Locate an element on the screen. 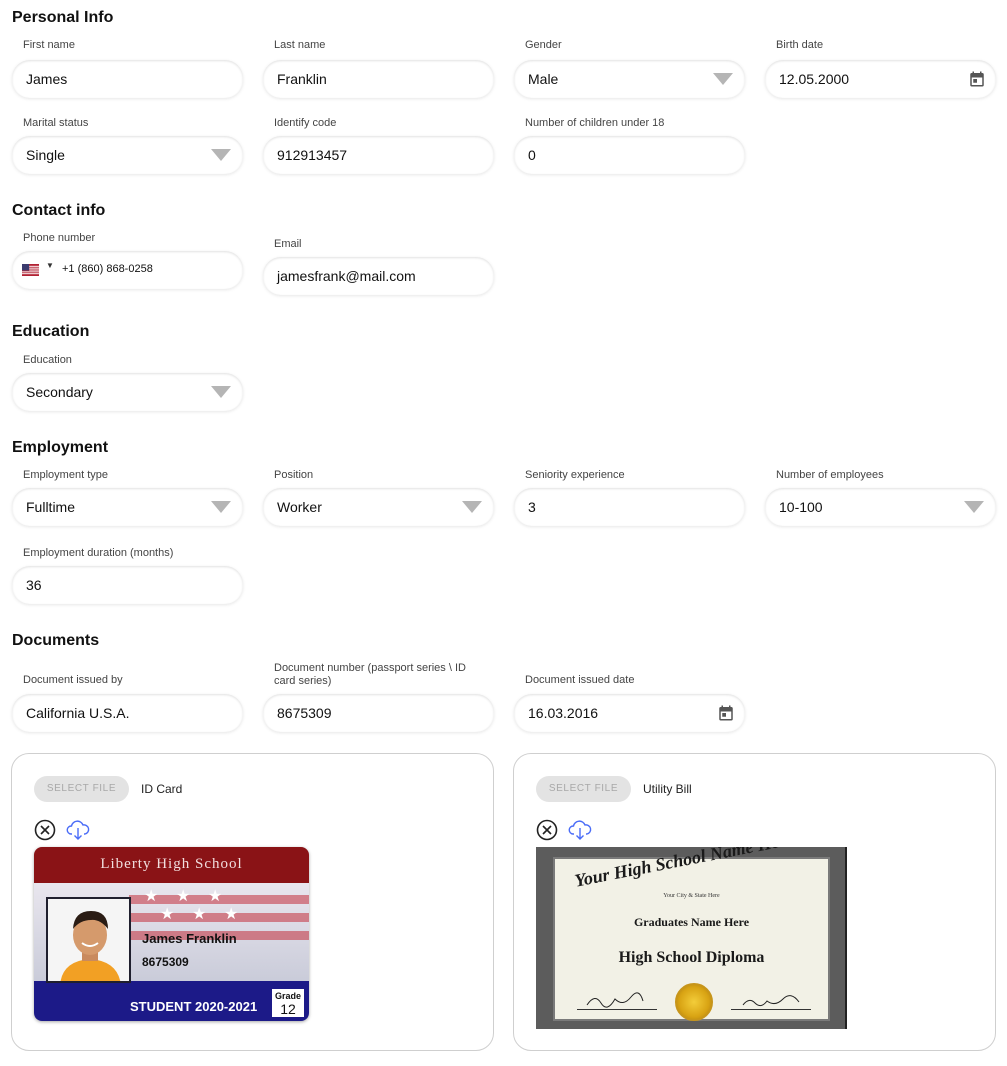 This screenshot has height=1066, width=1007. id-card-stripe is located at coordinates (219, 917).